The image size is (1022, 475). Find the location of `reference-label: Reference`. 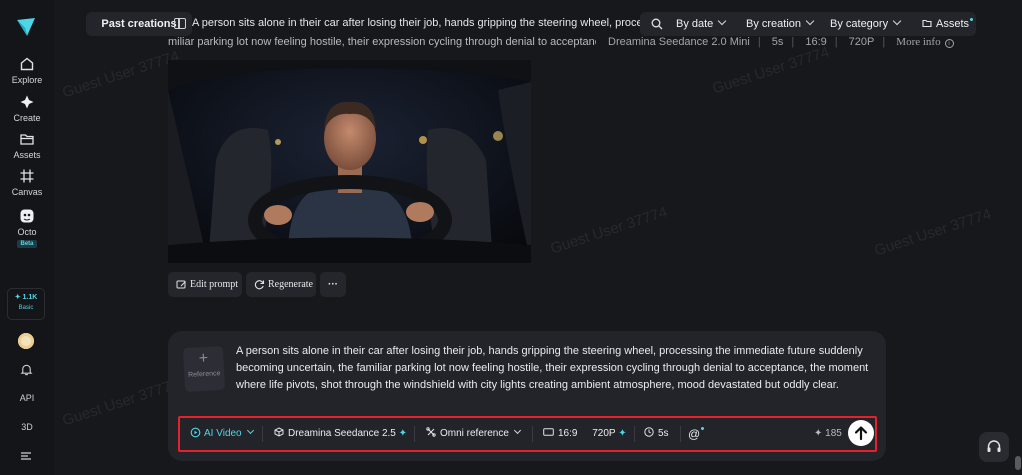

reference-label: Reference is located at coordinates (204, 374).